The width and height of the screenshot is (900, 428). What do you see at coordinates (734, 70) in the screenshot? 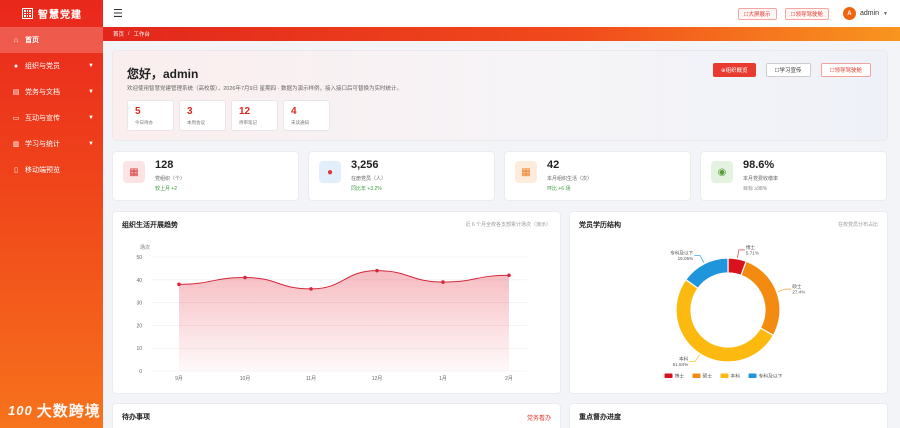
I see `org-overview-button: ⊕组织概览` at bounding box center [734, 70].